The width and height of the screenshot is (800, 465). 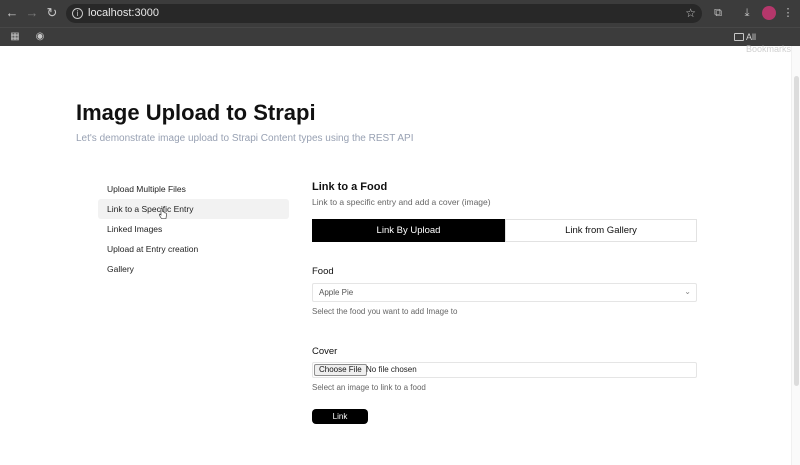 I want to click on sidebar-item-linked-images: Linked Images, so click(x=193, y=229).